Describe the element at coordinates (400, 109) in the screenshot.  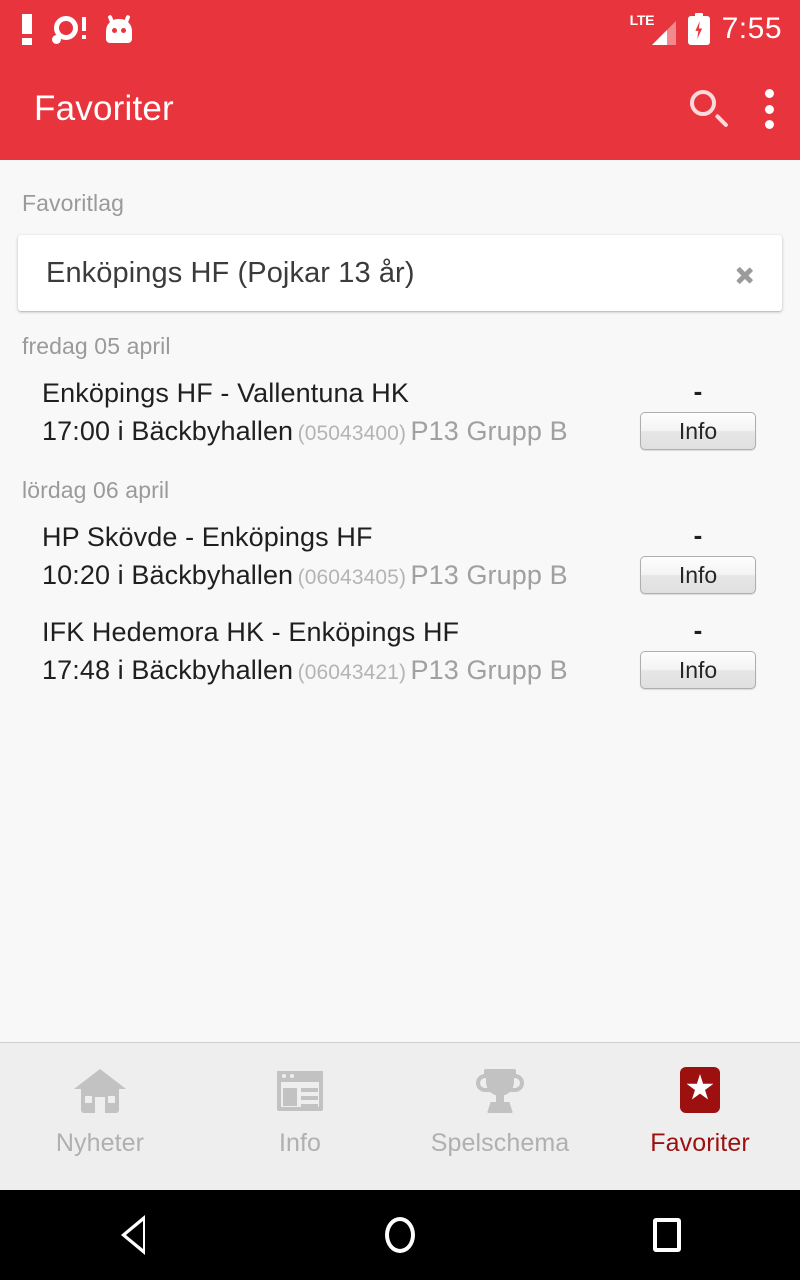
I see `app-bar: Favoriter` at that location.